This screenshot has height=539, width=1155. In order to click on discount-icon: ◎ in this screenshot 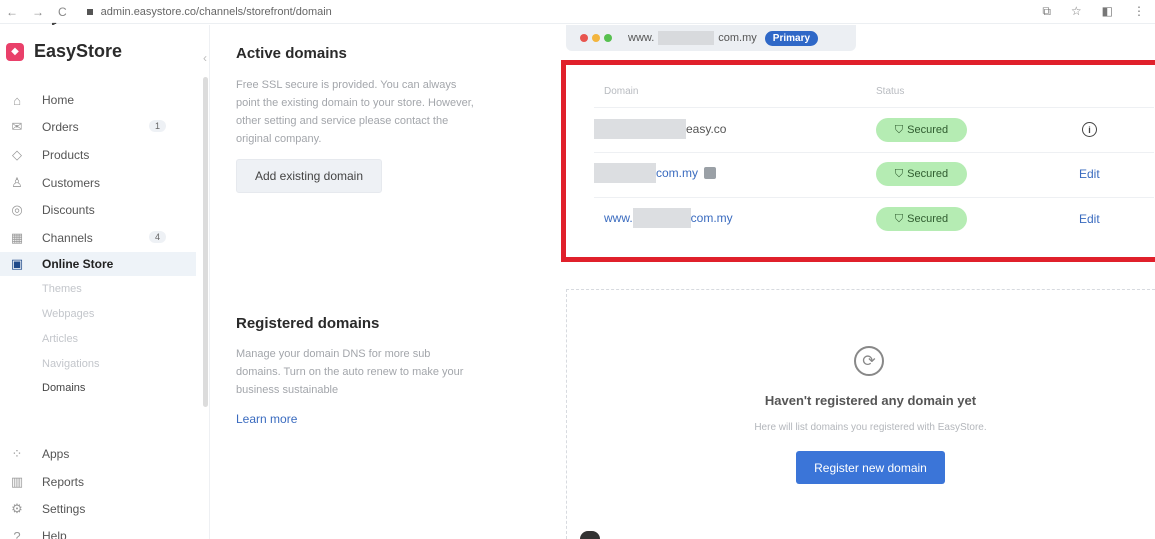, I will do `click(17, 209)`.